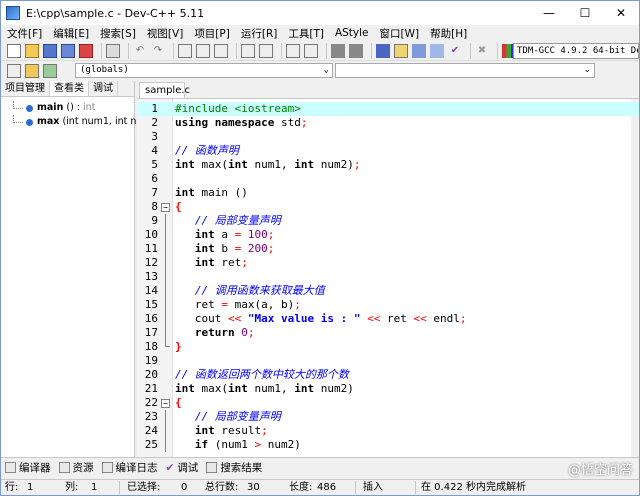  What do you see at coordinates (338, 50) in the screenshot?
I see `indent-icon` at bounding box center [338, 50].